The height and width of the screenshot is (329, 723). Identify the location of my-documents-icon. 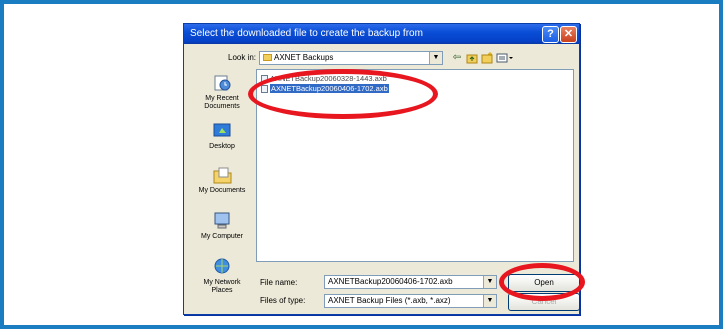
(222, 175).